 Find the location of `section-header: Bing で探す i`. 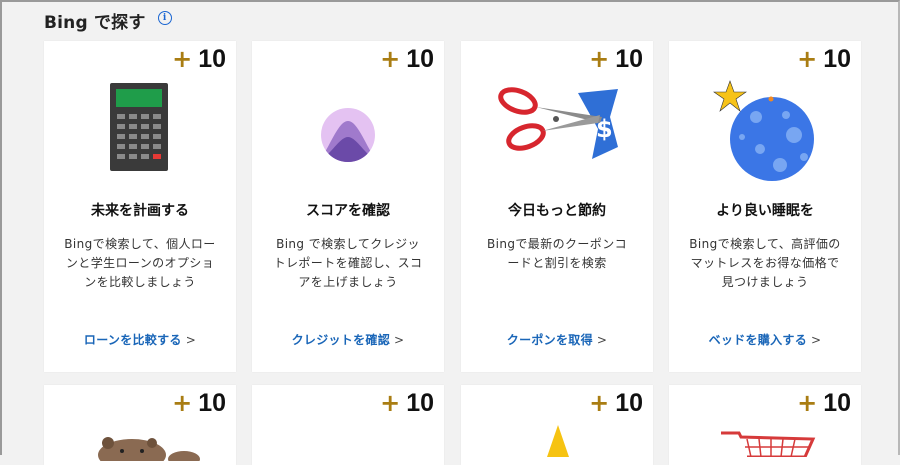

section-header: Bing で探す i is located at coordinates (108, 20).